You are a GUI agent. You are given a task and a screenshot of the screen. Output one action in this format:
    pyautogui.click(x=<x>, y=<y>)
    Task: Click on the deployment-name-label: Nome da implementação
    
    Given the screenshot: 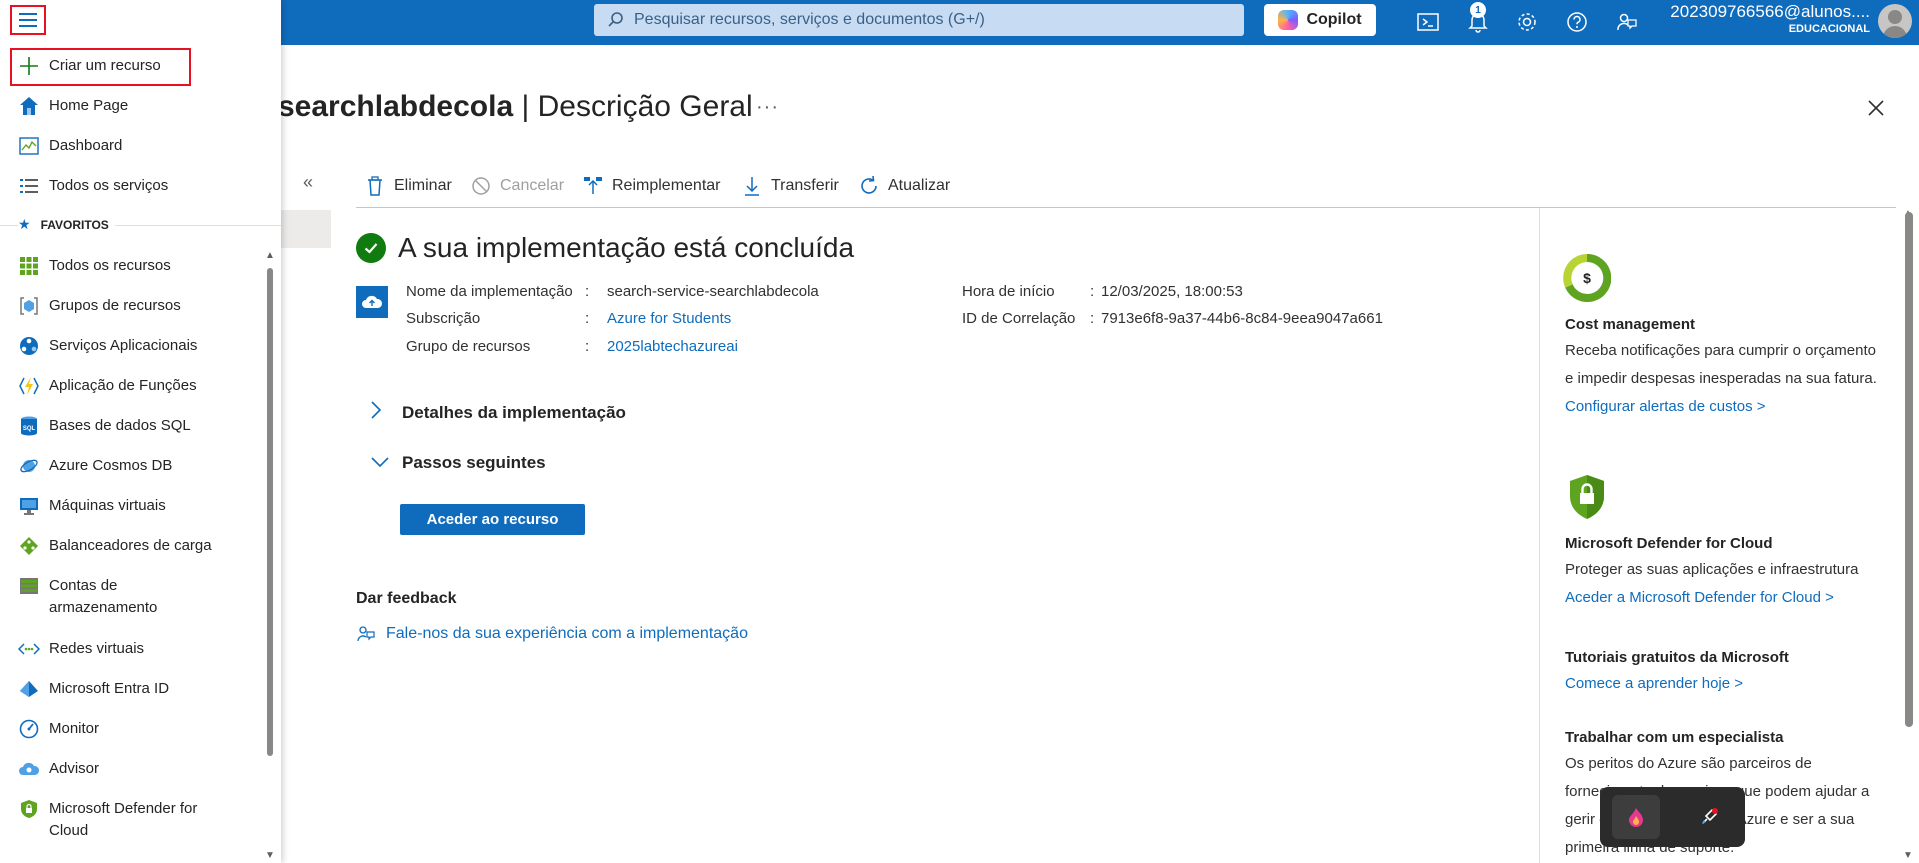 What is the action you would take?
    pyautogui.click(x=489, y=291)
    